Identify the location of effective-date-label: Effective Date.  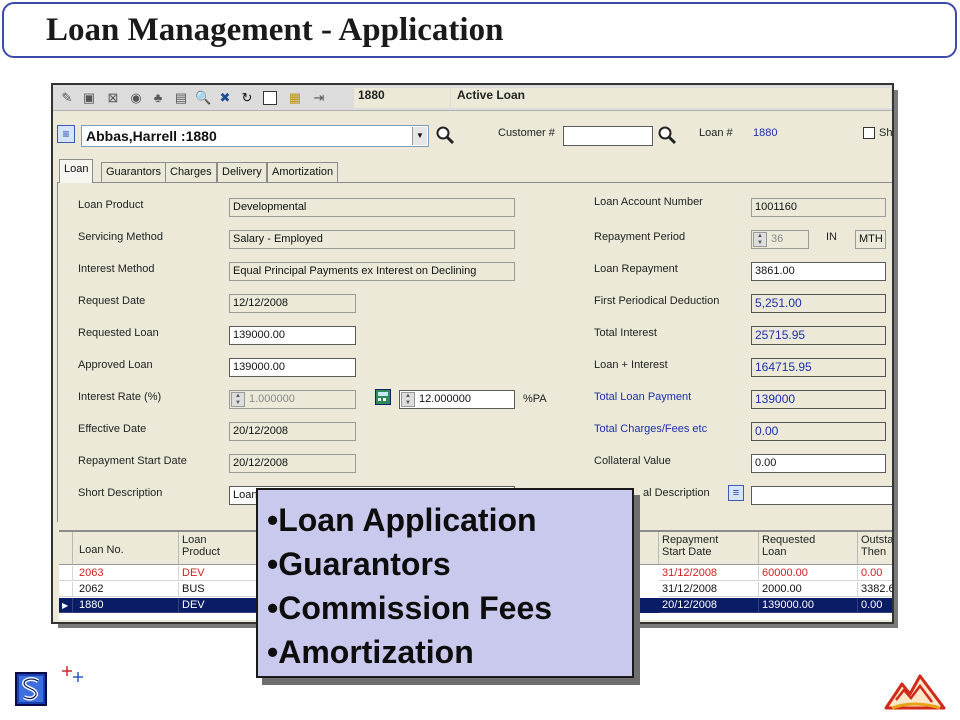
(112, 429).